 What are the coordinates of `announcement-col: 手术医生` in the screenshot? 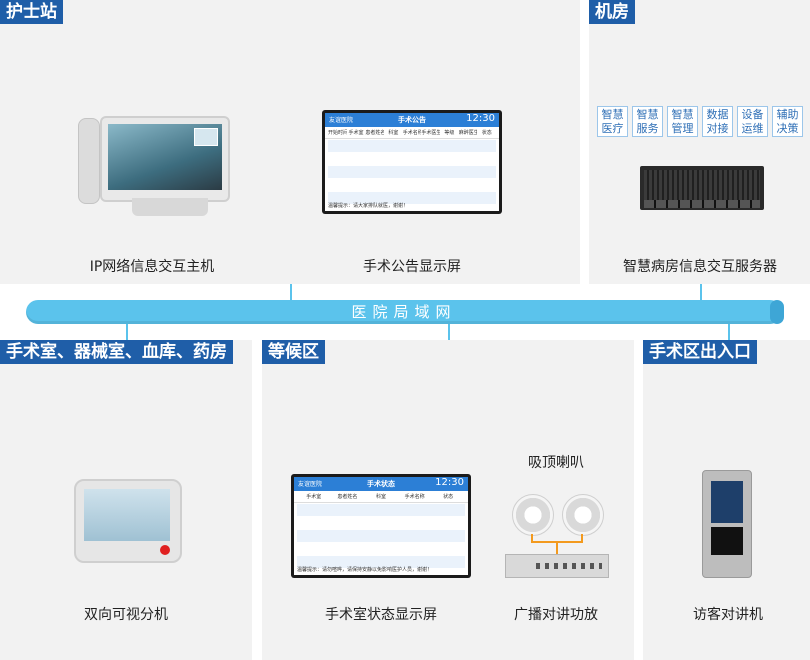 It's located at (431, 133).